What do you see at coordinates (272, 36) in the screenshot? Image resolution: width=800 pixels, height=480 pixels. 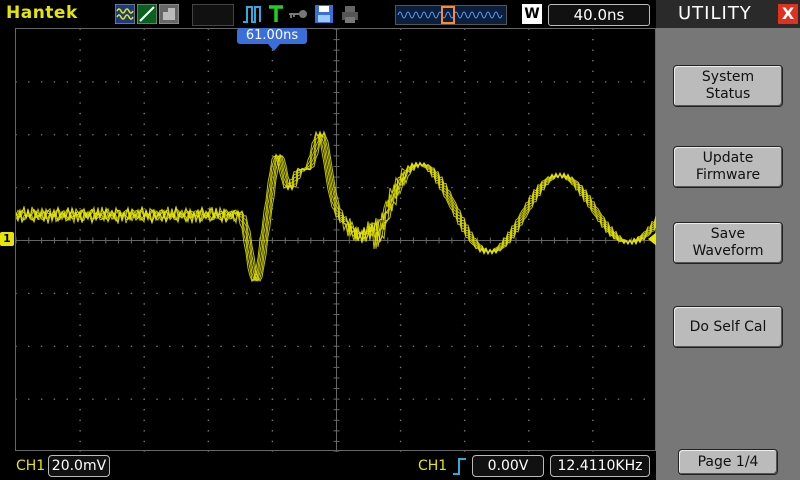 I see `trigger-position-marker: 61.00ns` at bounding box center [272, 36].